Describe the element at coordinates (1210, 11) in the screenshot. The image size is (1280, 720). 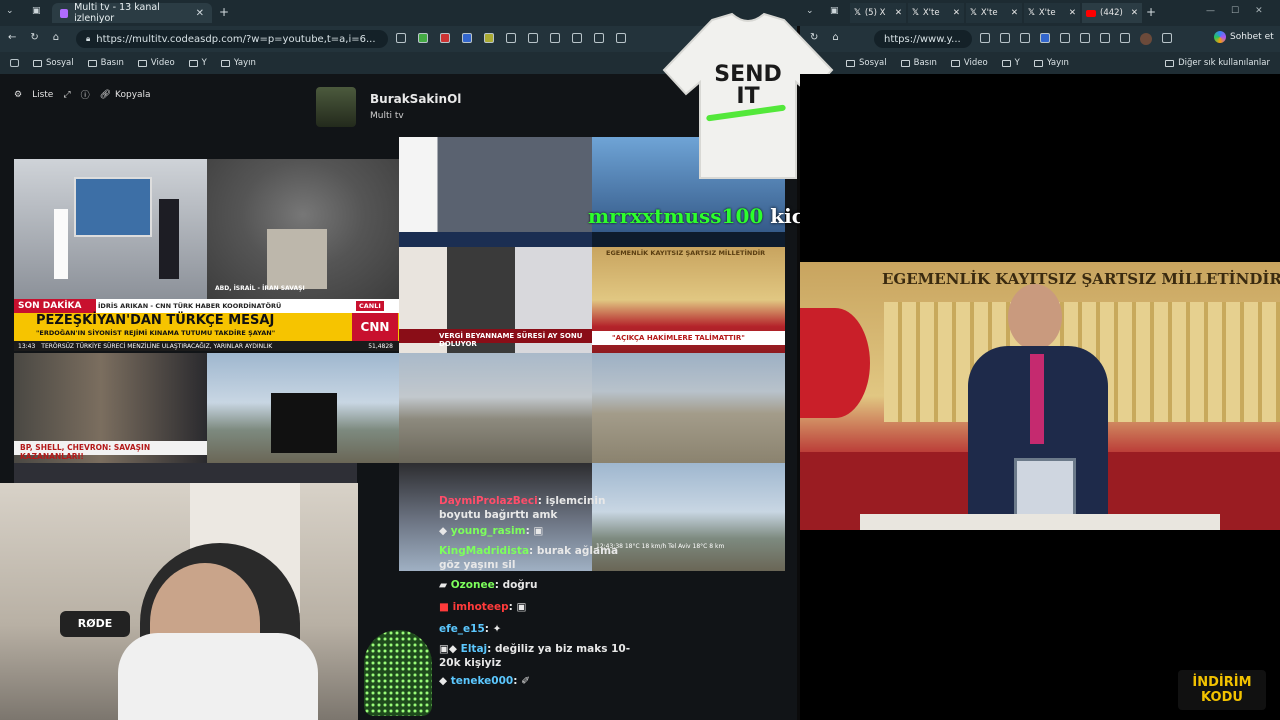
I see `minimize-icon: —` at that location.